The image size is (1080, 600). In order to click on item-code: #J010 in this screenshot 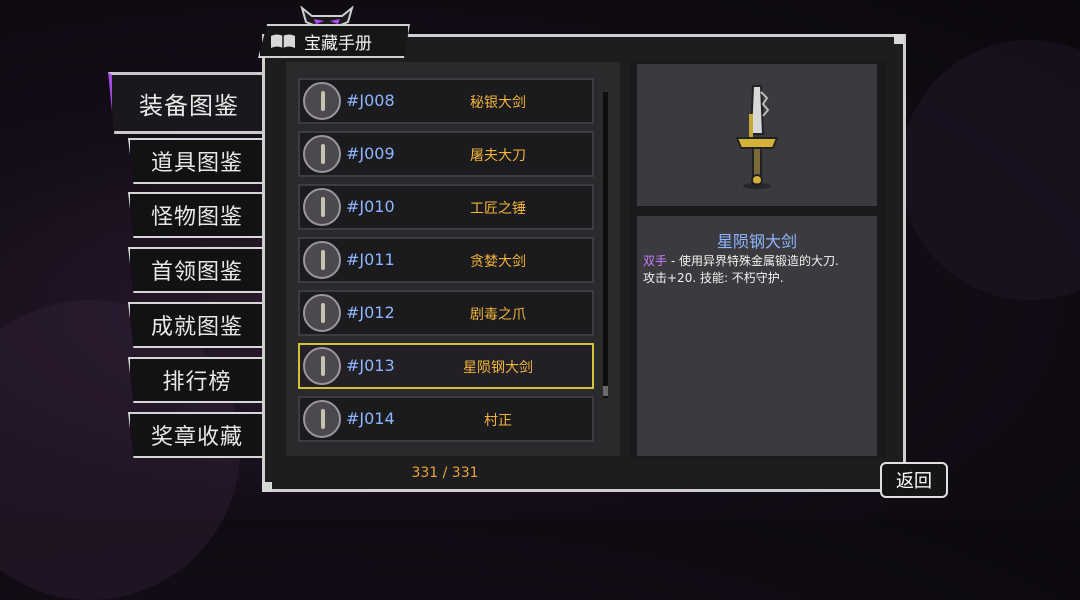, I will do `click(370, 206)`.